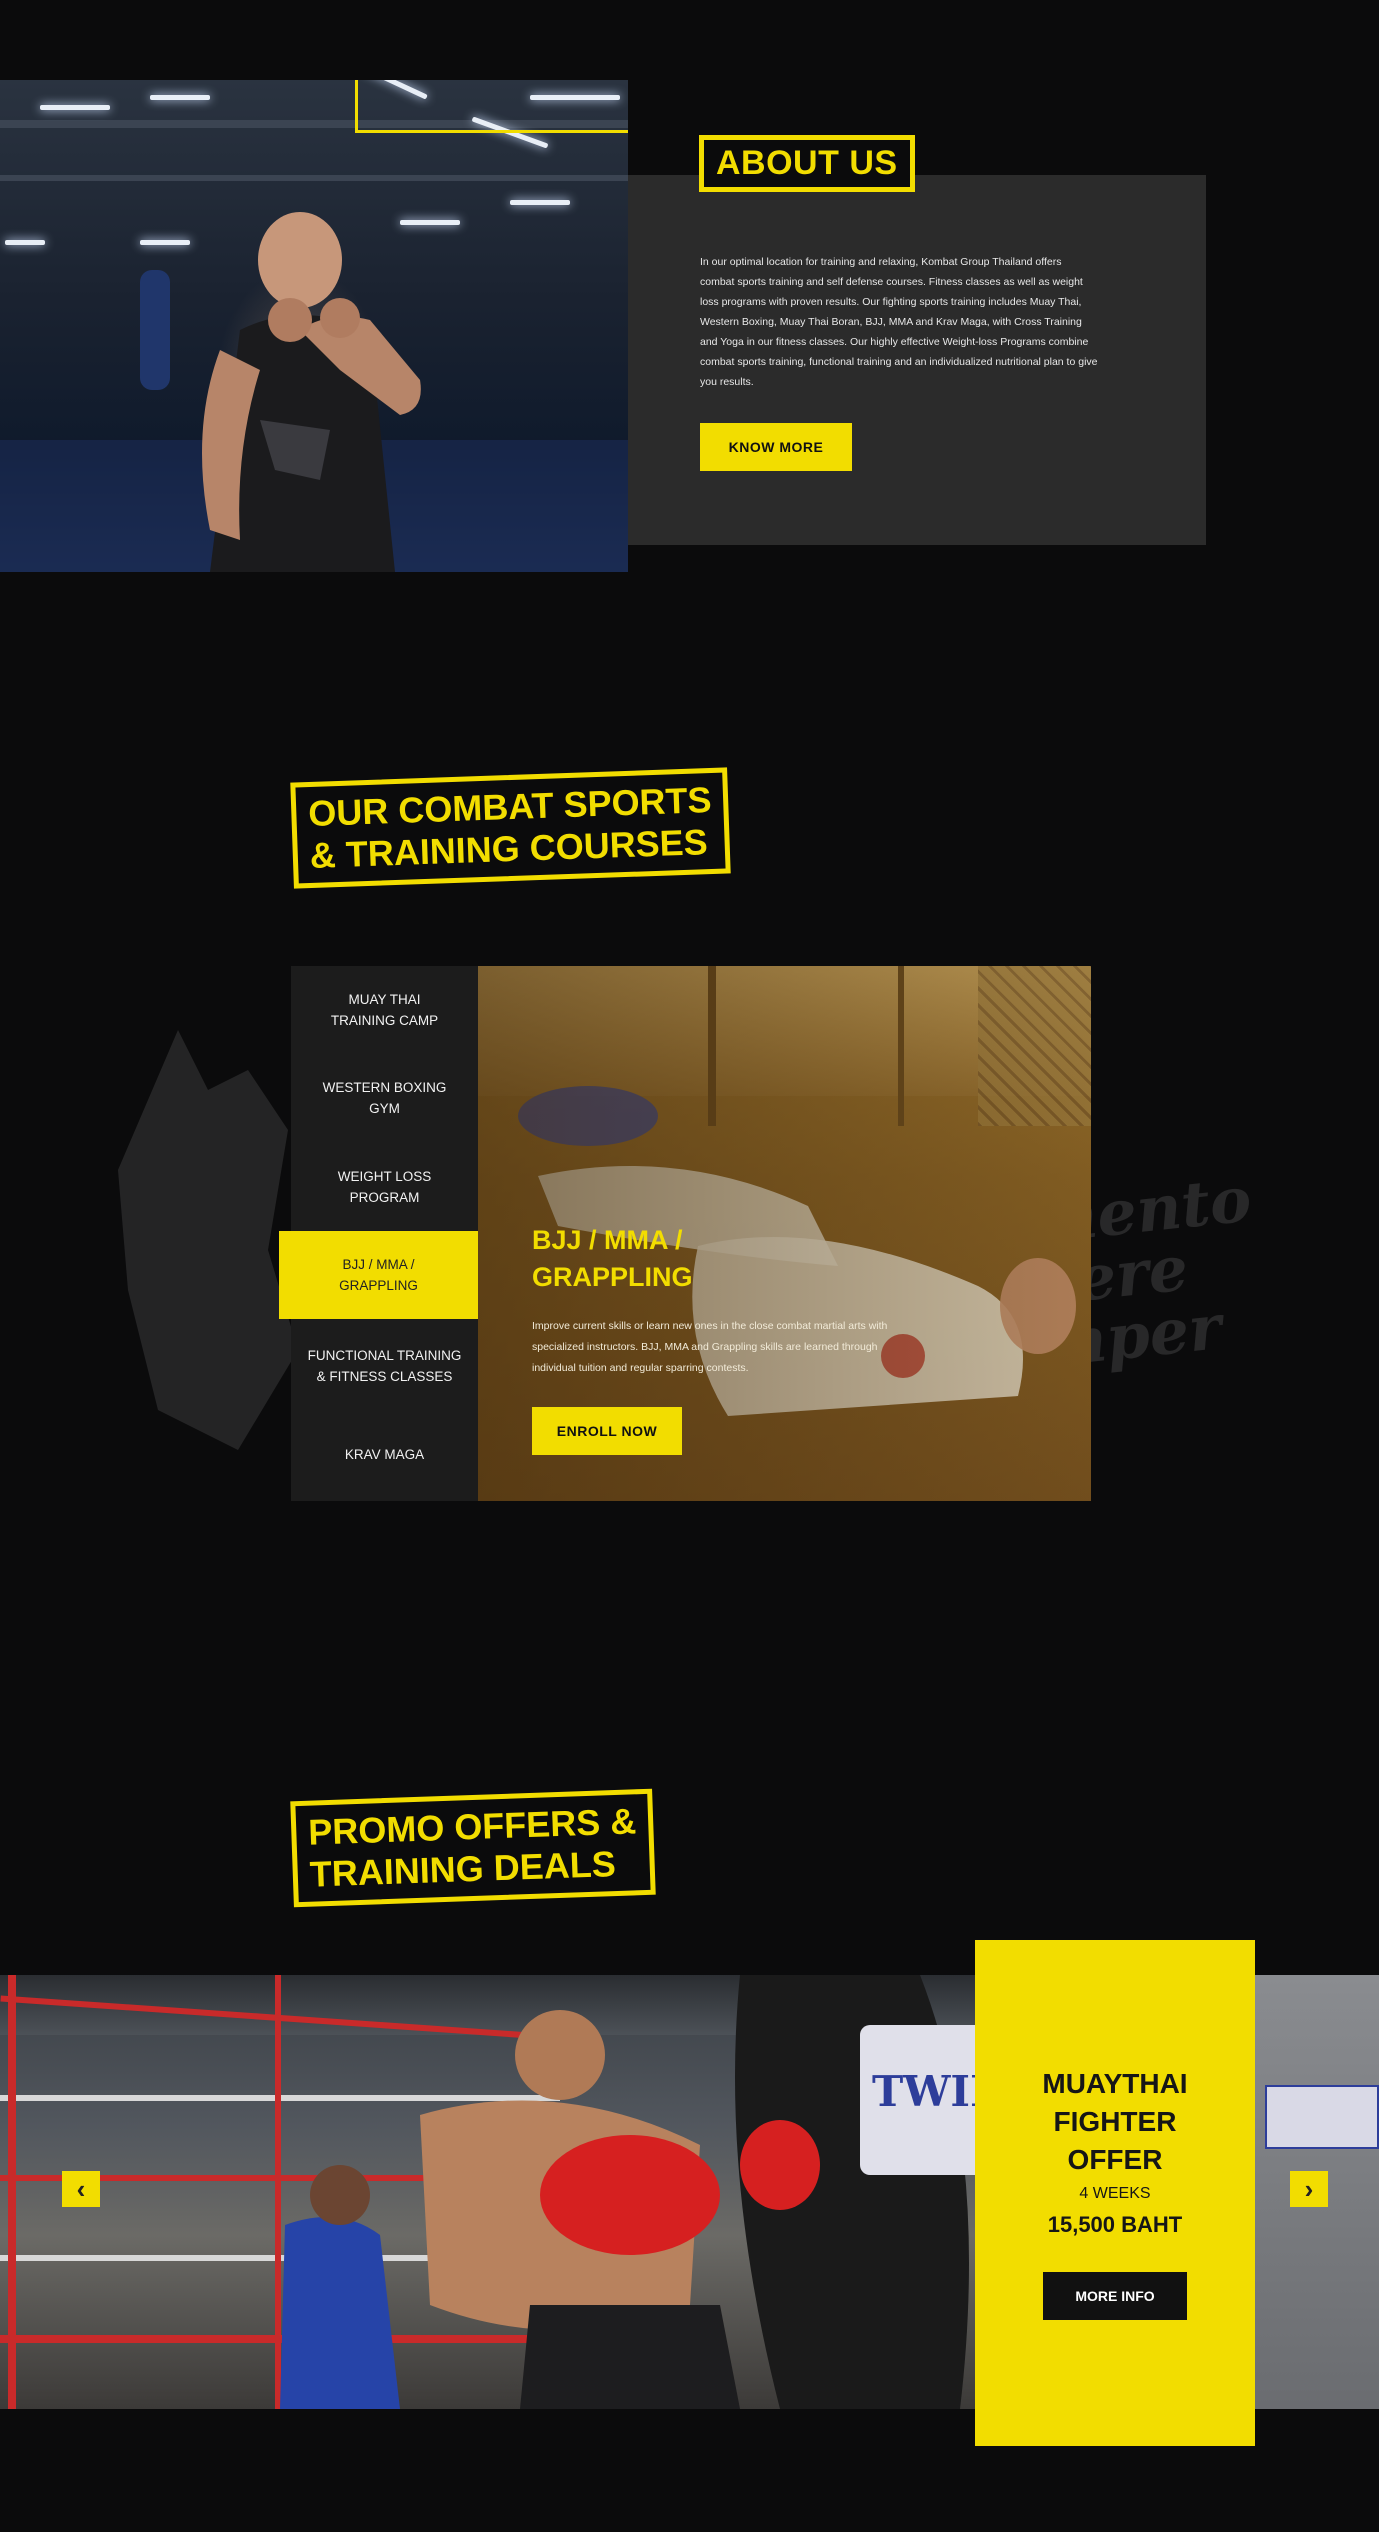  I want to click on course-item-label: KRAV MAGA, so click(384, 1454).